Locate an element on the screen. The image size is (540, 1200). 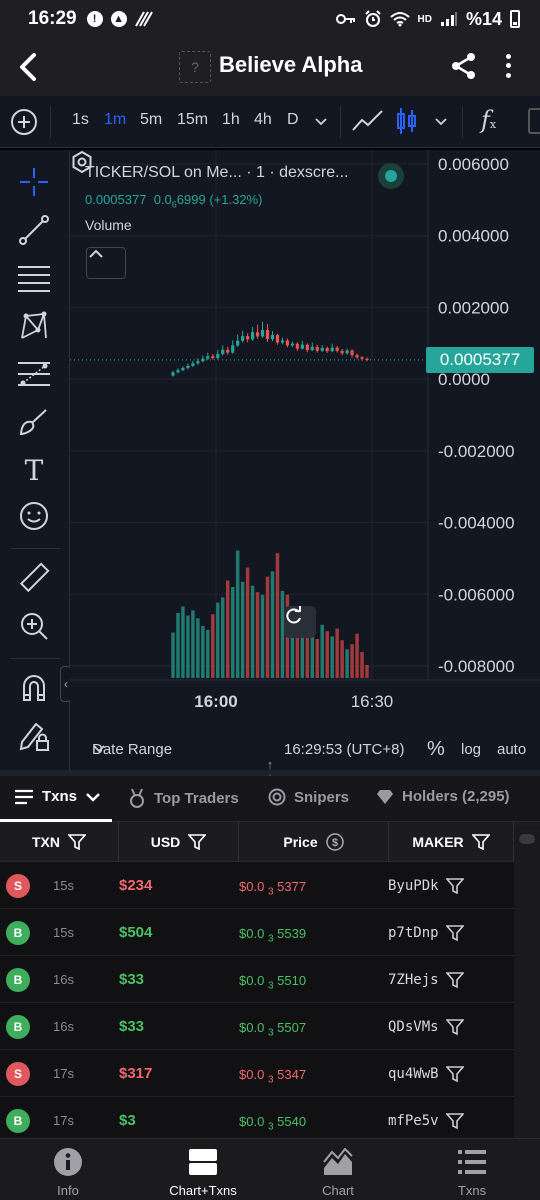
more-options-icon is located at coordinates (508, 66).